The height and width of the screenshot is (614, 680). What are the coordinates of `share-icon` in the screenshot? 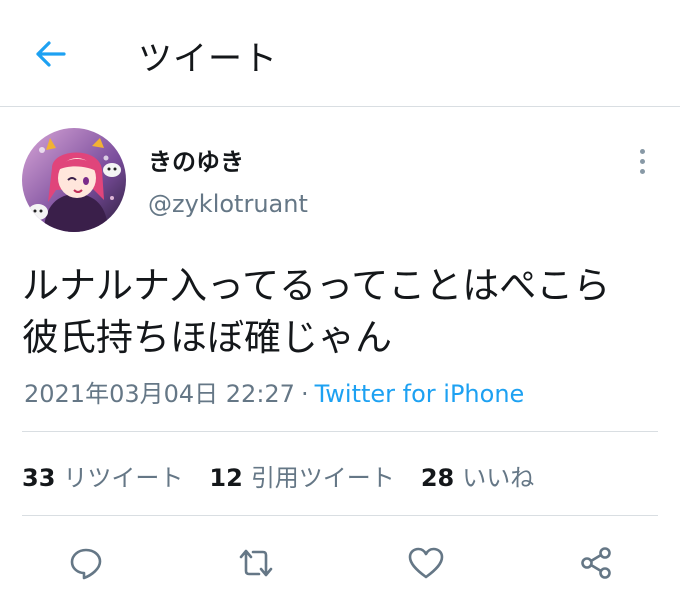 It's located at (596, 563).